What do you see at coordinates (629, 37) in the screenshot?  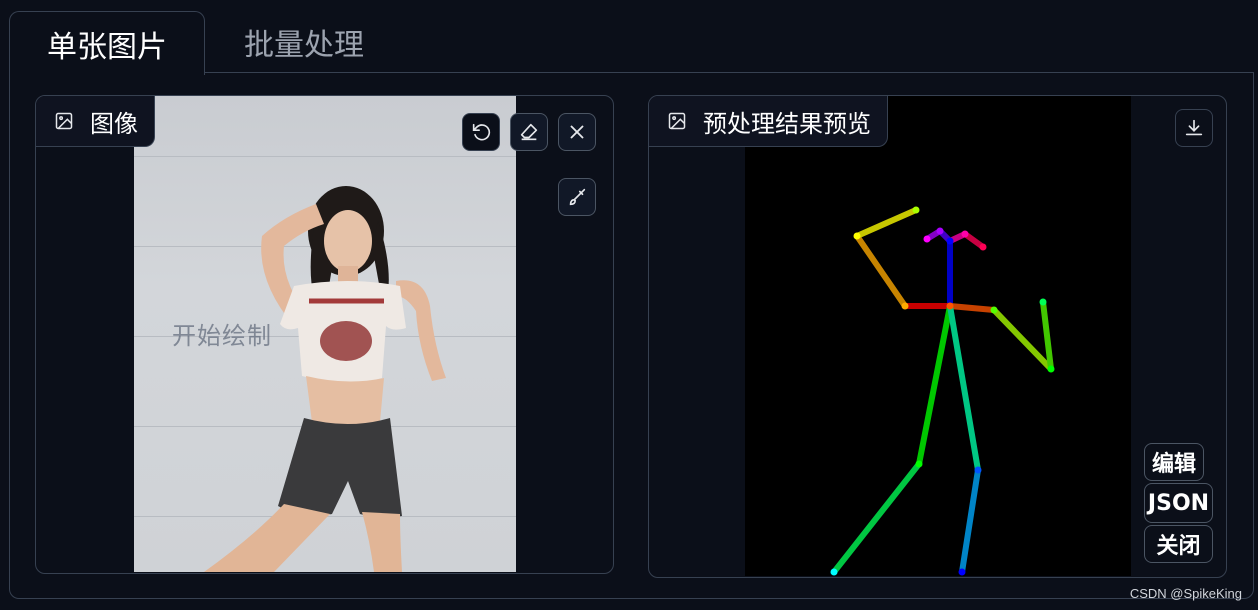 I see `tab-bar: 单张图片 批量处理` at bounding box center [629, 37].